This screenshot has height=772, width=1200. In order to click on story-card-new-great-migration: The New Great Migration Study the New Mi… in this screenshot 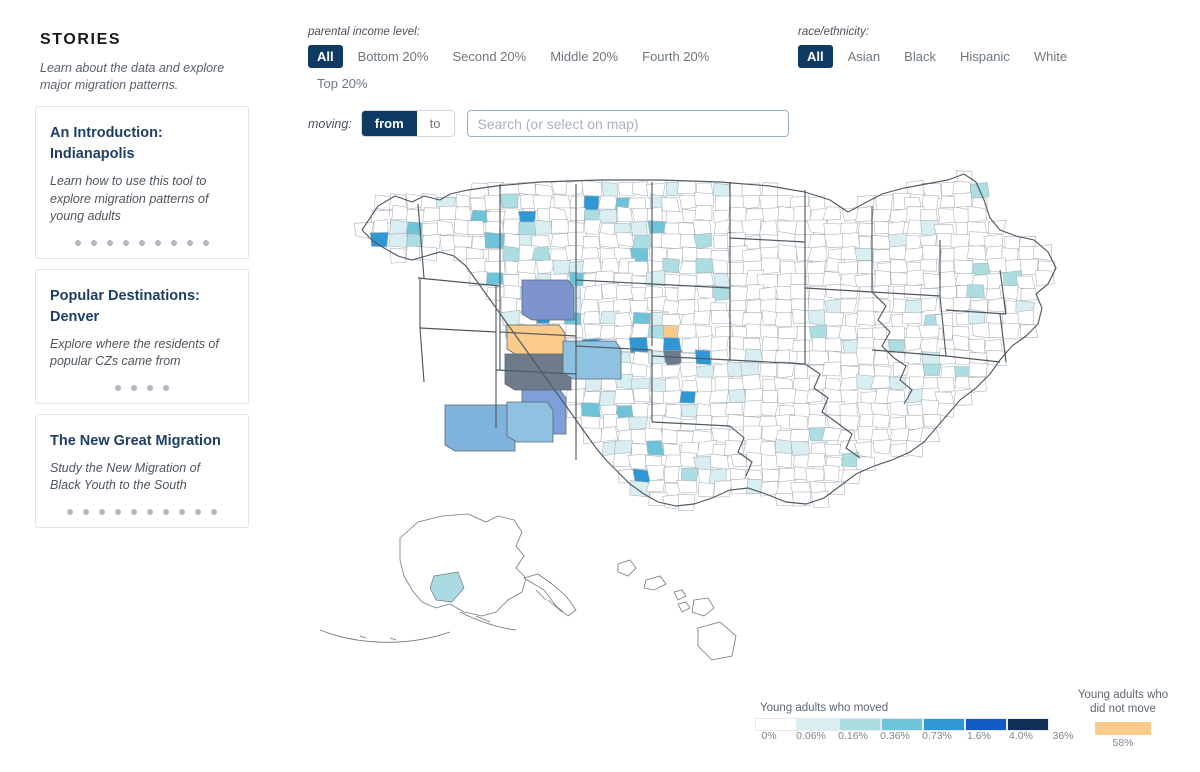, I will do `click(142, 470)`.